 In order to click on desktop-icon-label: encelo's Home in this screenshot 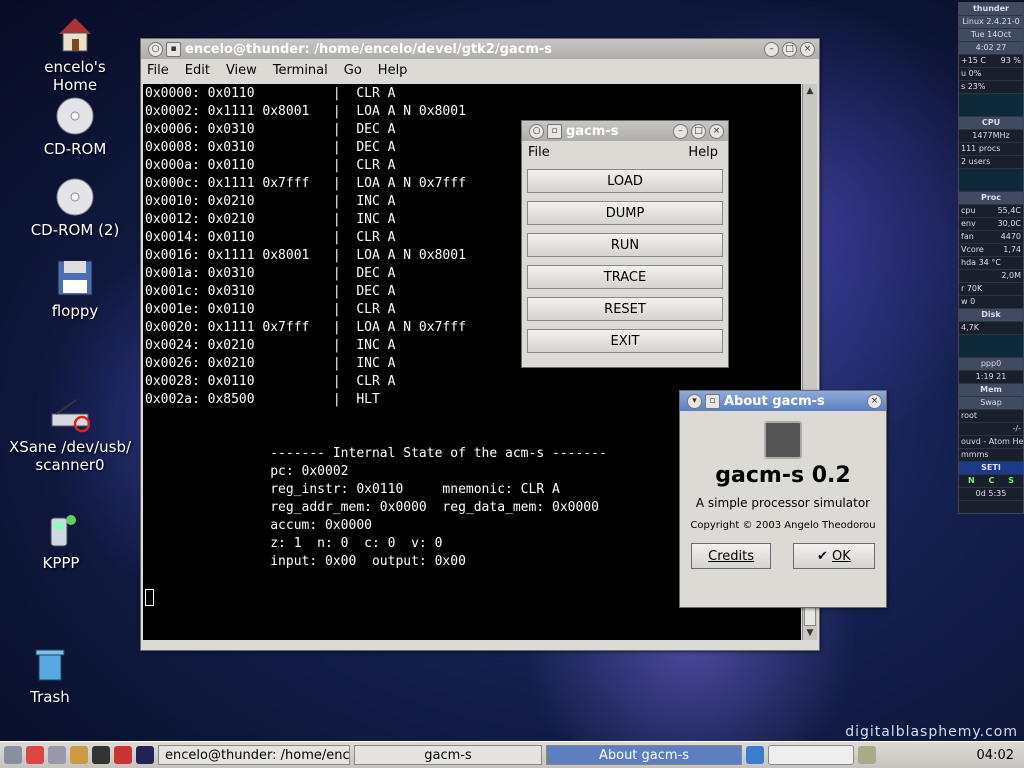, I will do `click(75, 76)`.